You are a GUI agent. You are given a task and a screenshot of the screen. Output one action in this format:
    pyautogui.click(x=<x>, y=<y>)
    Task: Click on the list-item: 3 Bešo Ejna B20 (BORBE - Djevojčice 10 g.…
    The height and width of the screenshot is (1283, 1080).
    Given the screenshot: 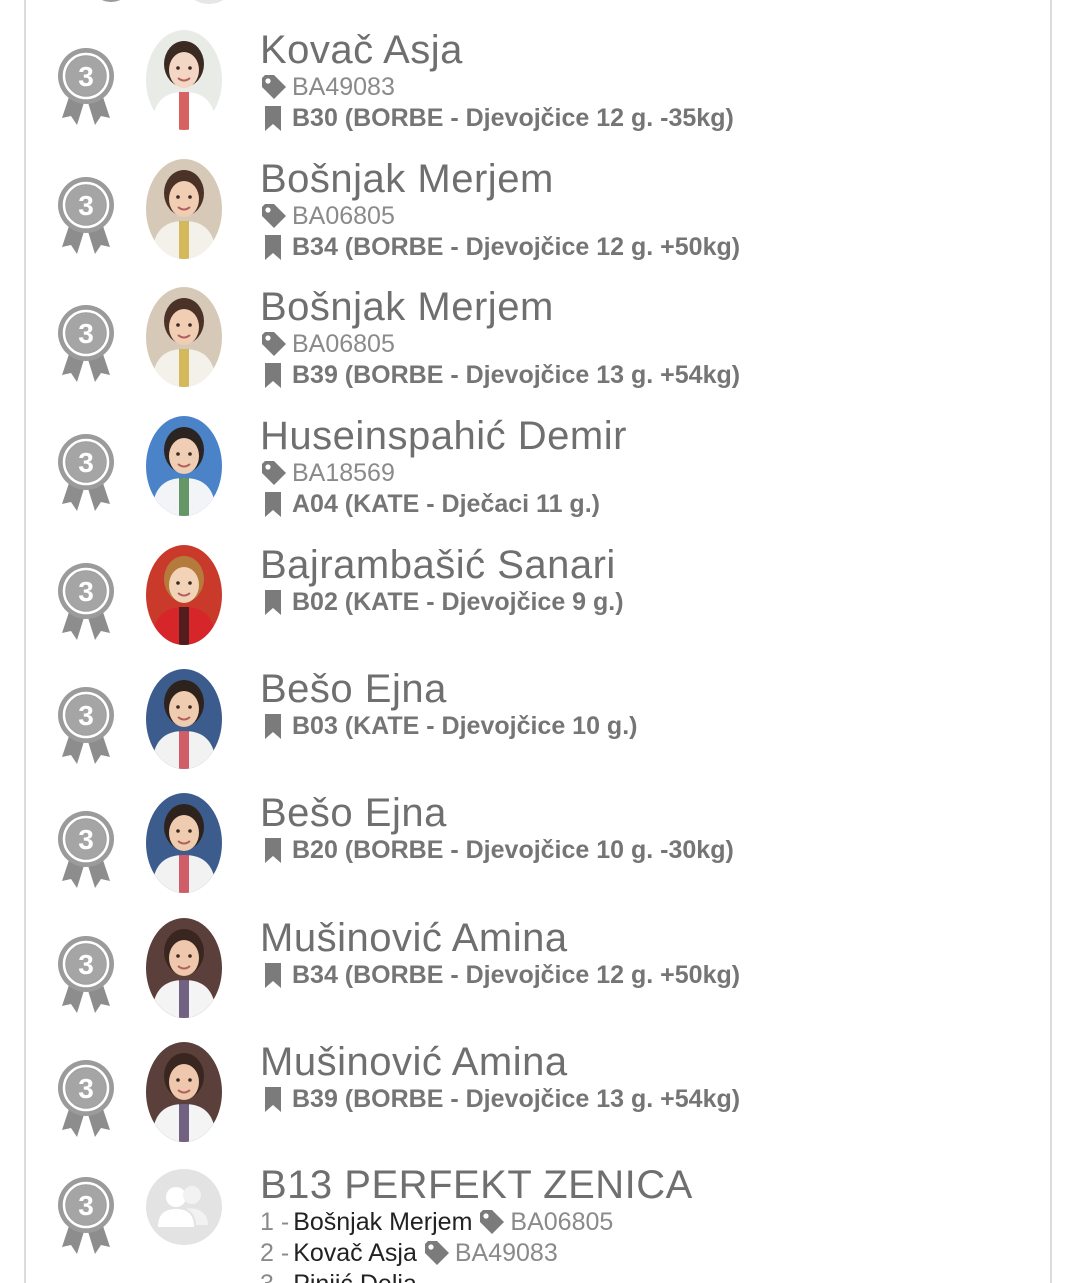 What is the action you would take?
    pyautogui.click(x=538, y=851)
    